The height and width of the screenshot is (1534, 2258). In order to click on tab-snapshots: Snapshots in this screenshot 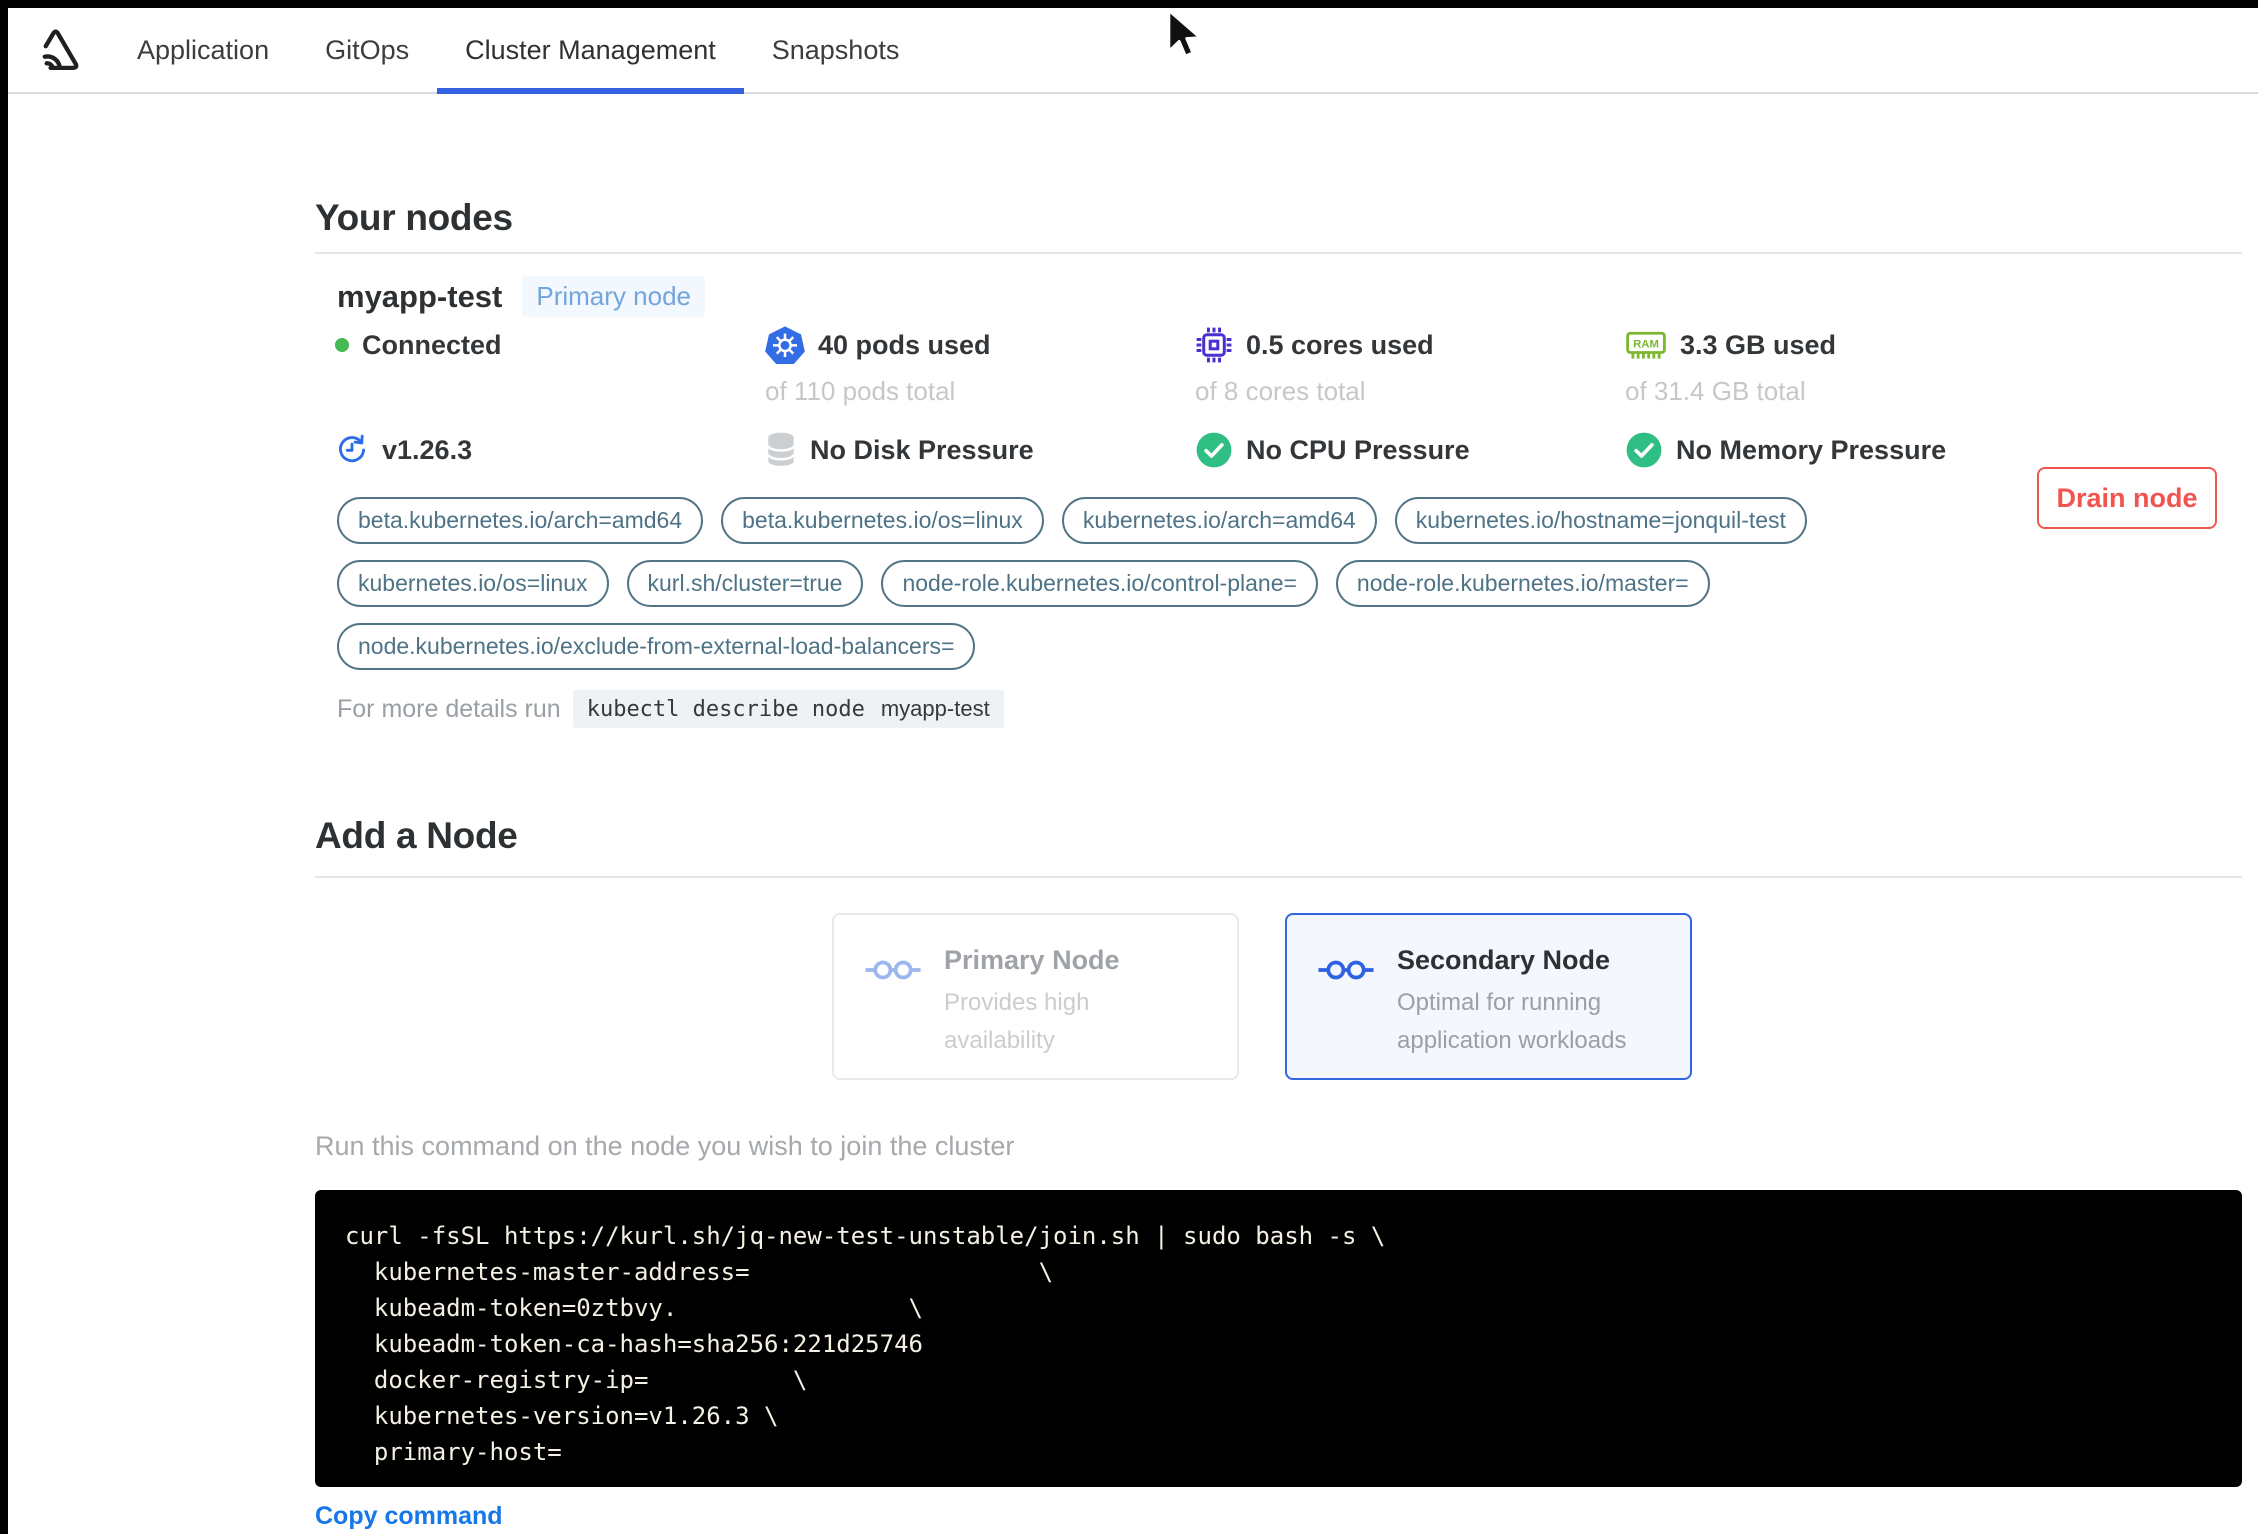, I will do `click(836, 50)`.